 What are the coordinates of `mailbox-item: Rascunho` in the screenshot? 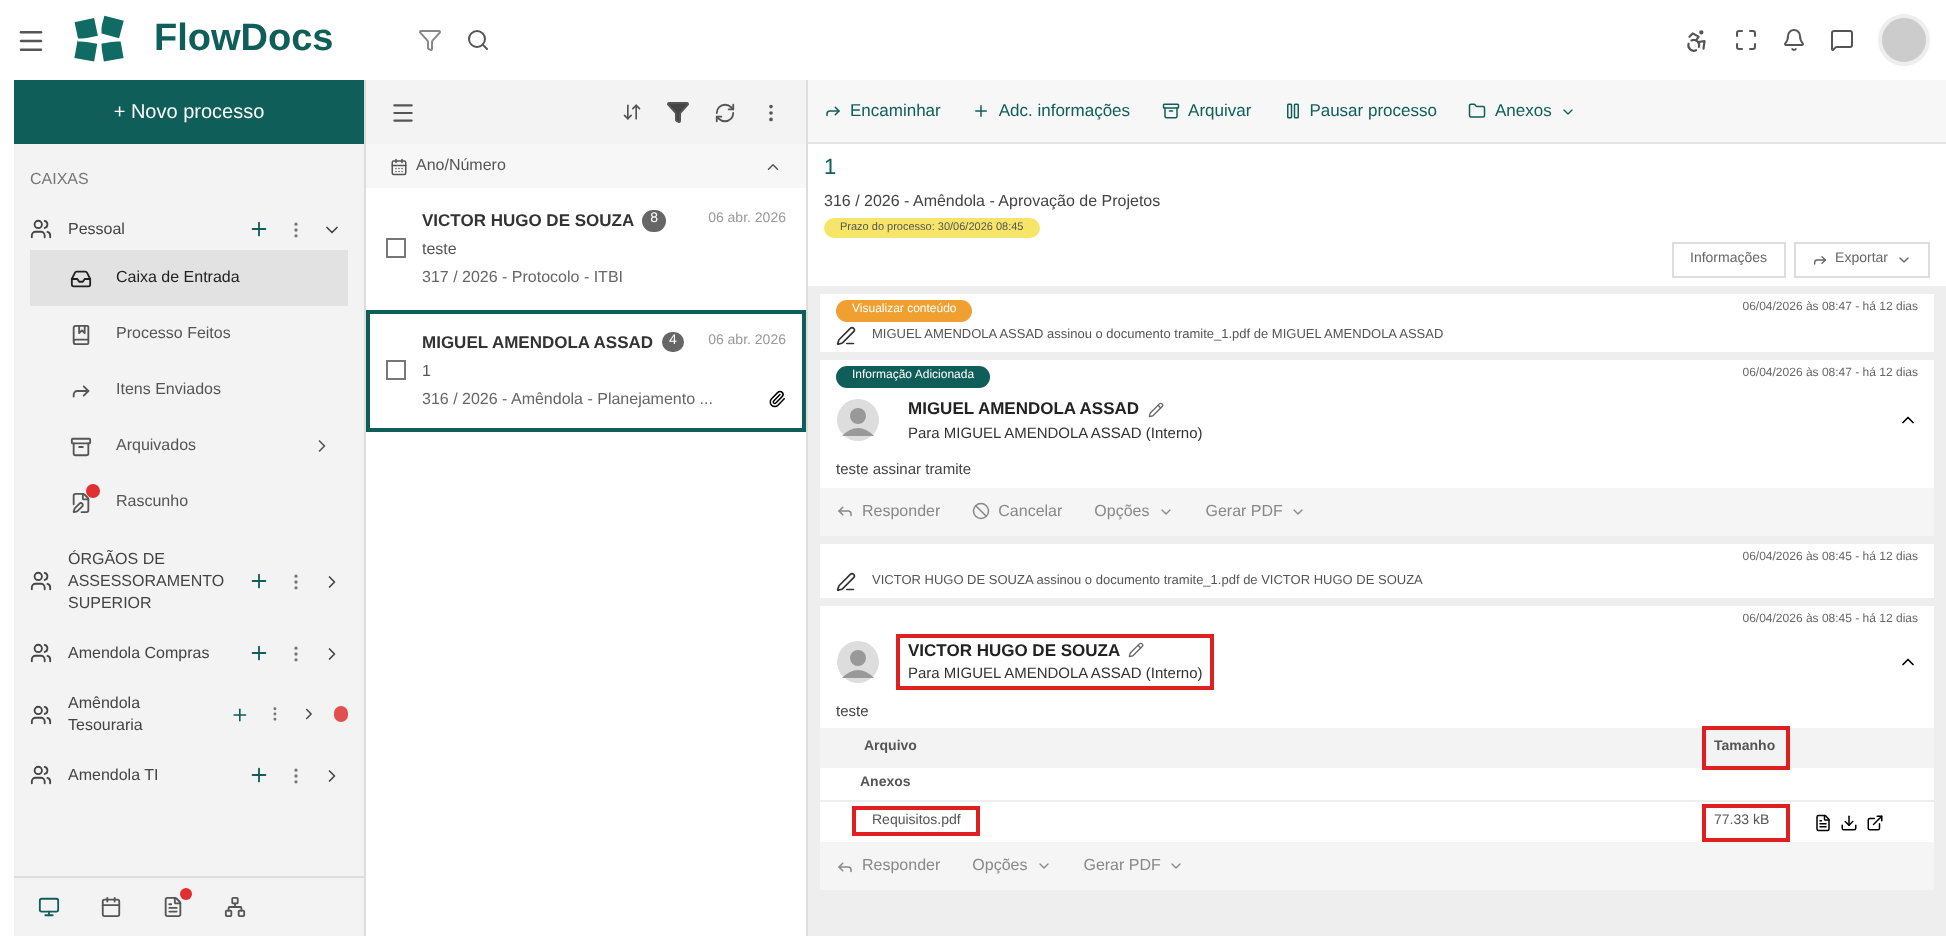 It's located at (189, 502).